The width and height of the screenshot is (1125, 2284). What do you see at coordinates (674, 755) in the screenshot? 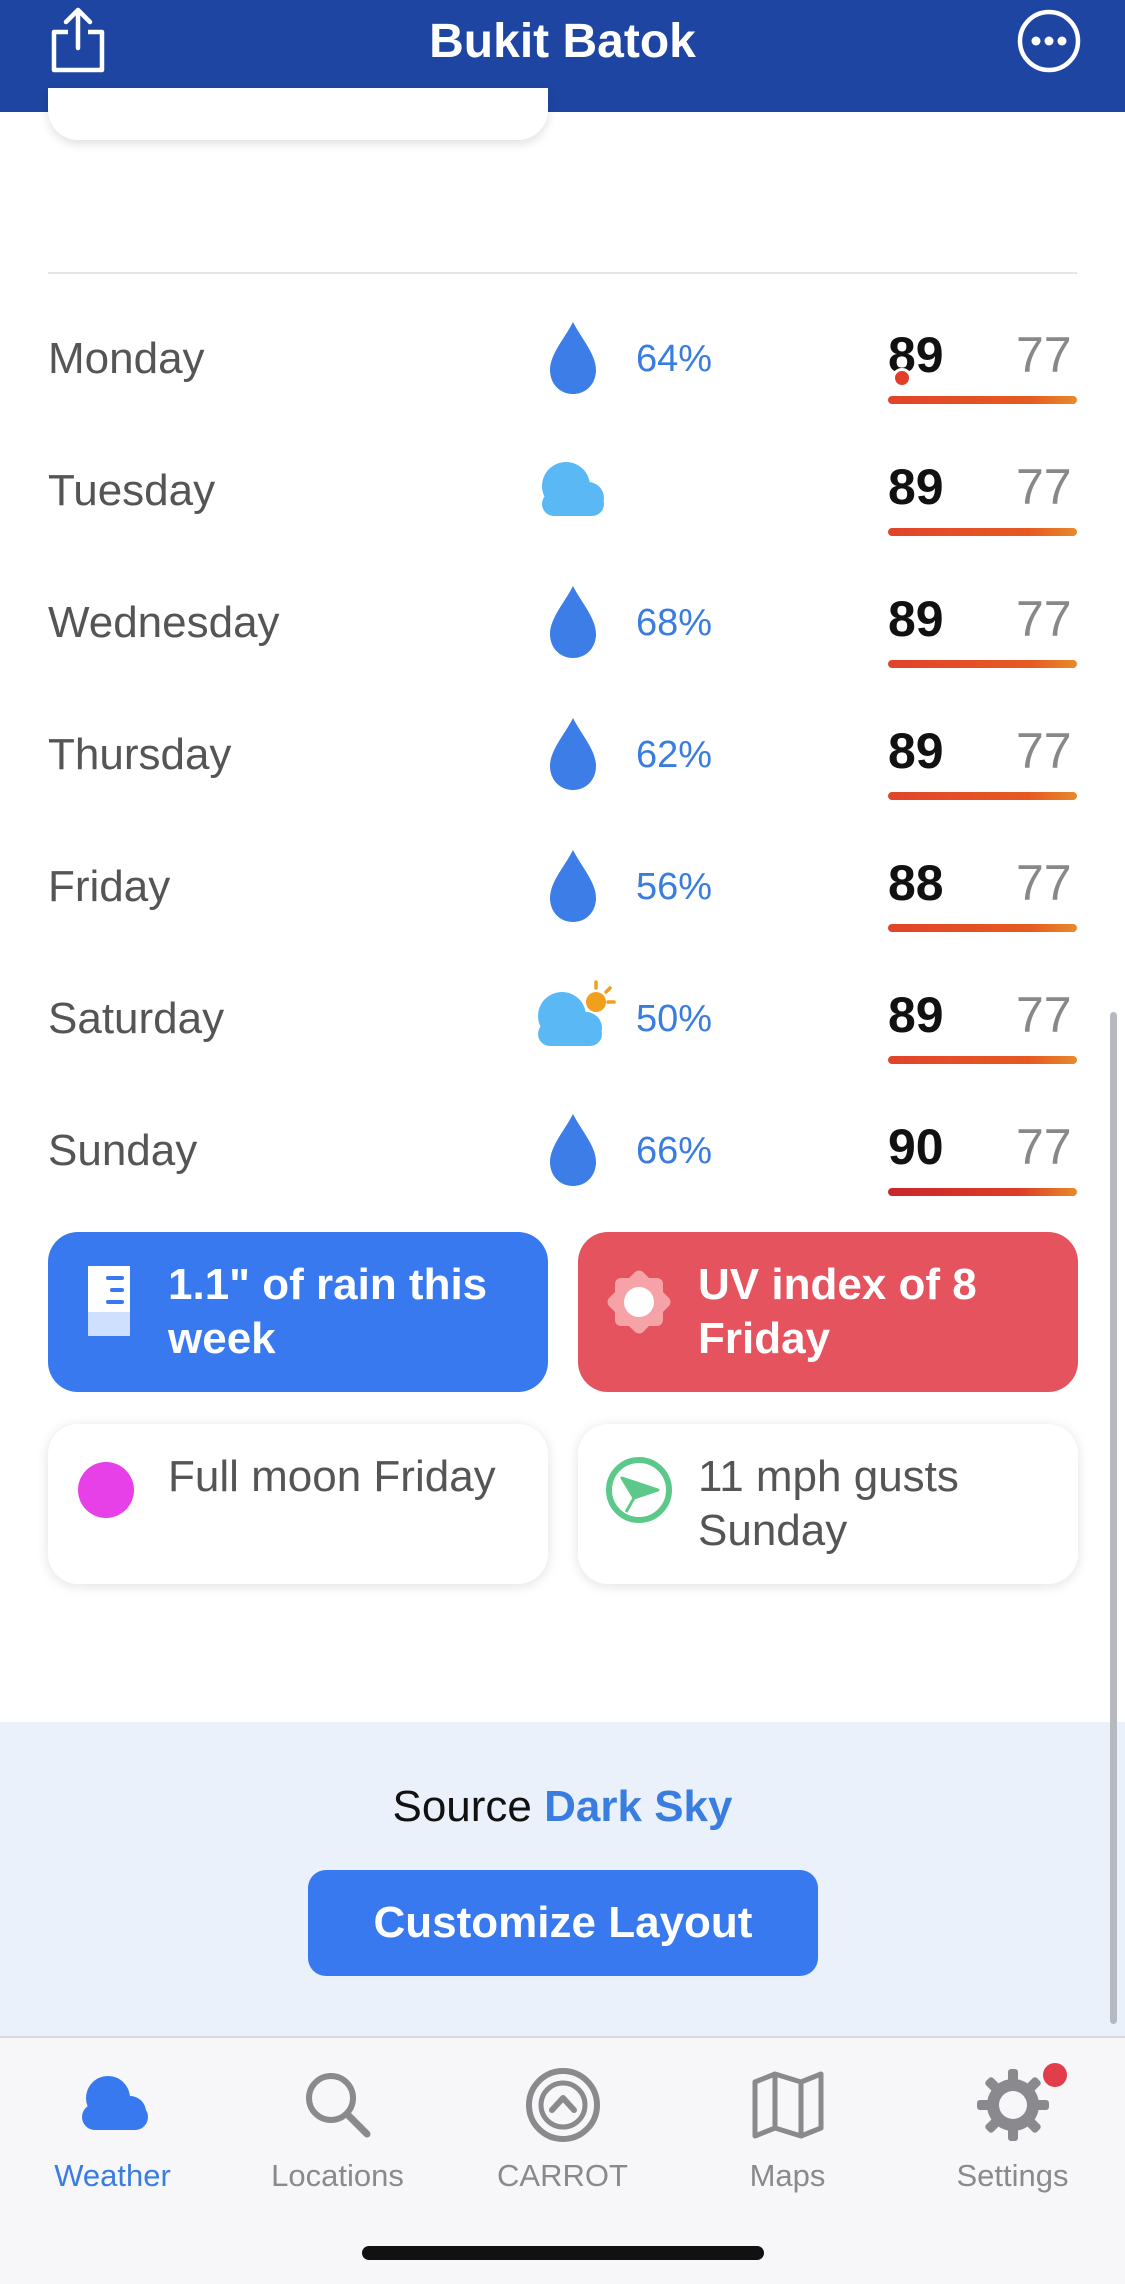
I see `precip-chance: 62%` at bounding box center [674, 755].